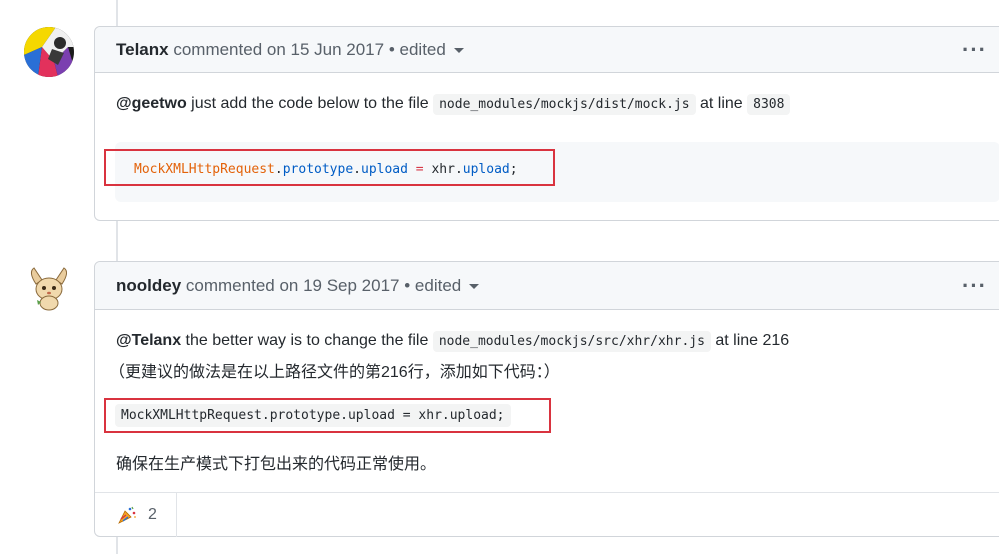 The image size is (999, 554). What do you see at coordinates (307, 340) in the screenshot?
I see `paragraph-text: the better way is to change the file` at bounding box center [307, 340].